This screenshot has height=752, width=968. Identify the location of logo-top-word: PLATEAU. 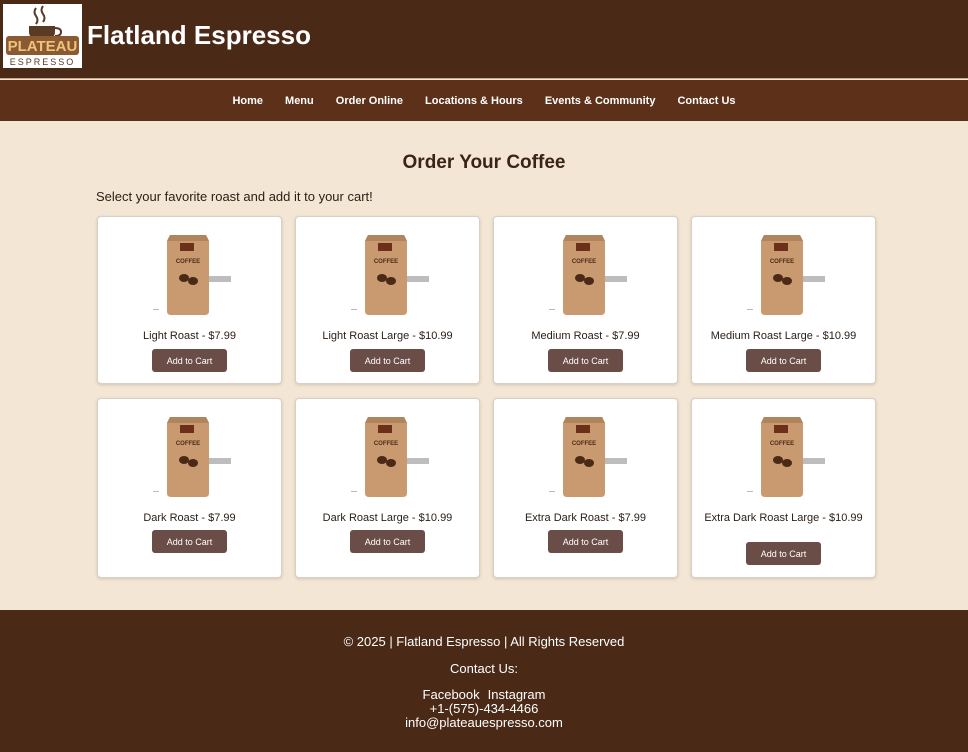
(43, 46).